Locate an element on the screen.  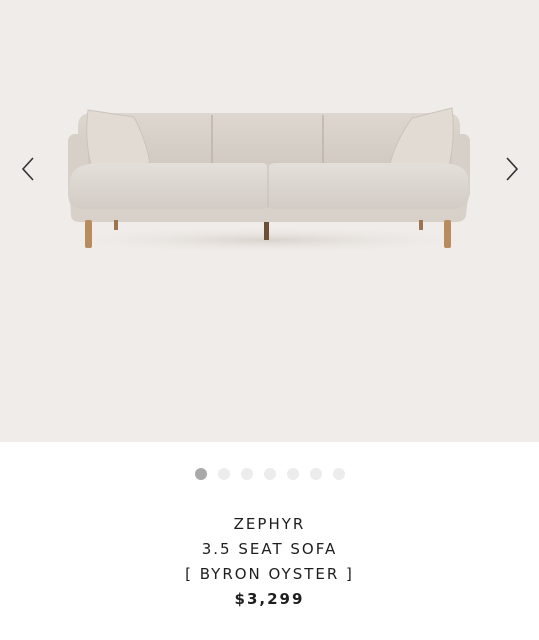
chevron-right-icon is located at coordinates (512, 169).